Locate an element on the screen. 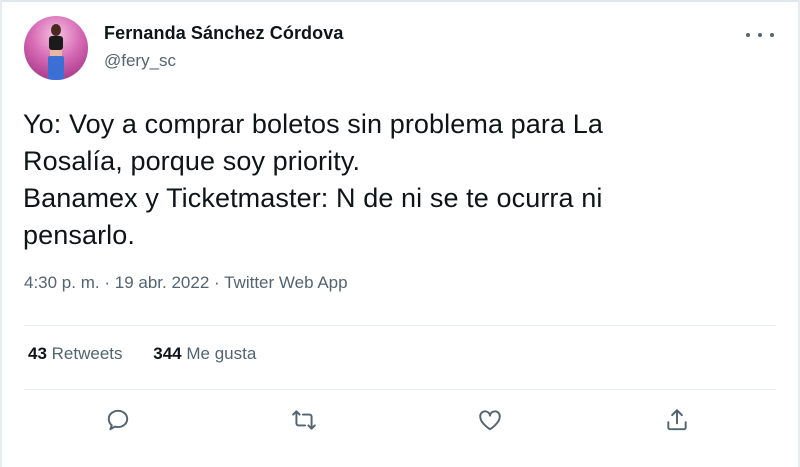  action-bar is located at coordinates (400, 422).